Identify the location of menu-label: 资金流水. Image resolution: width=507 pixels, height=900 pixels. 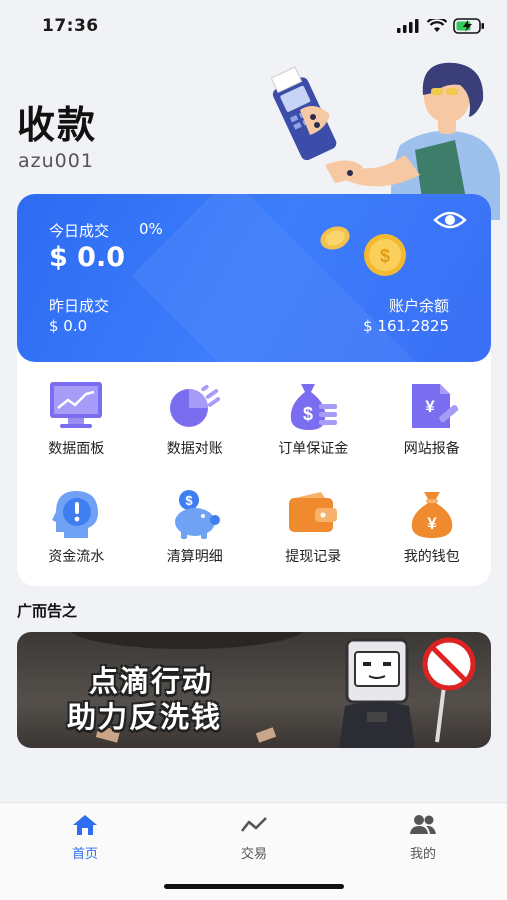
(76, 557).